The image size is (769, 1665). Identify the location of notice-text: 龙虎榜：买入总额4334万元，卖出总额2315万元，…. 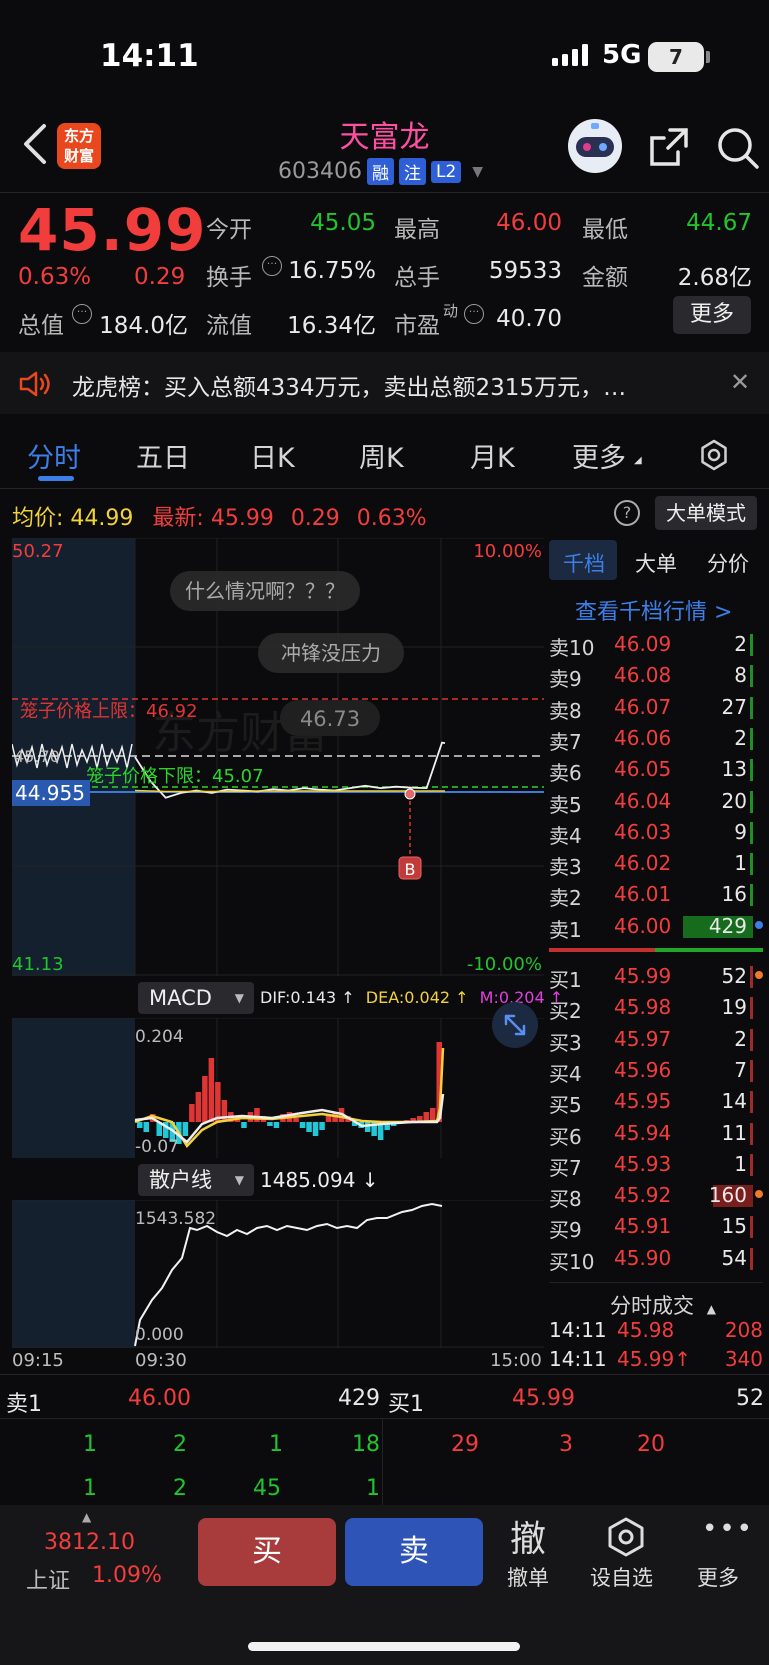
(349, 388).